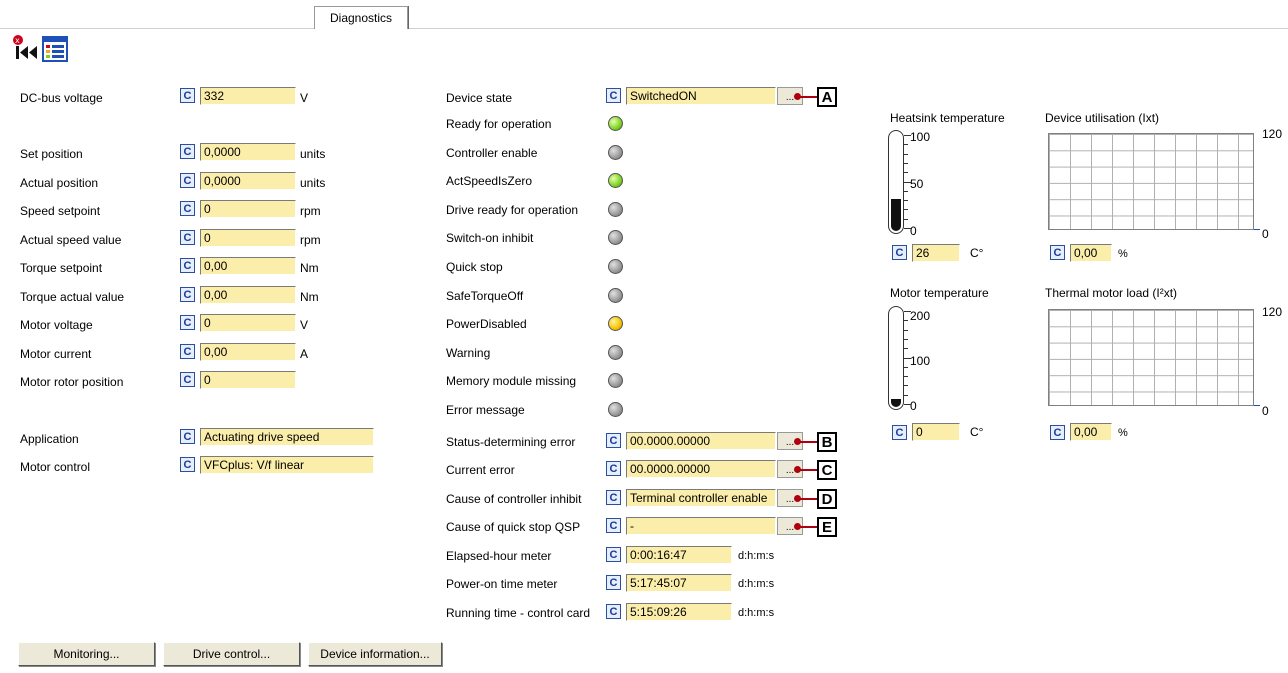 This screenshot has height=673, width=1288. Describe the element at coordinates (26, 49) in the screenshot. I see `go-to-start-icon: x` at that location.